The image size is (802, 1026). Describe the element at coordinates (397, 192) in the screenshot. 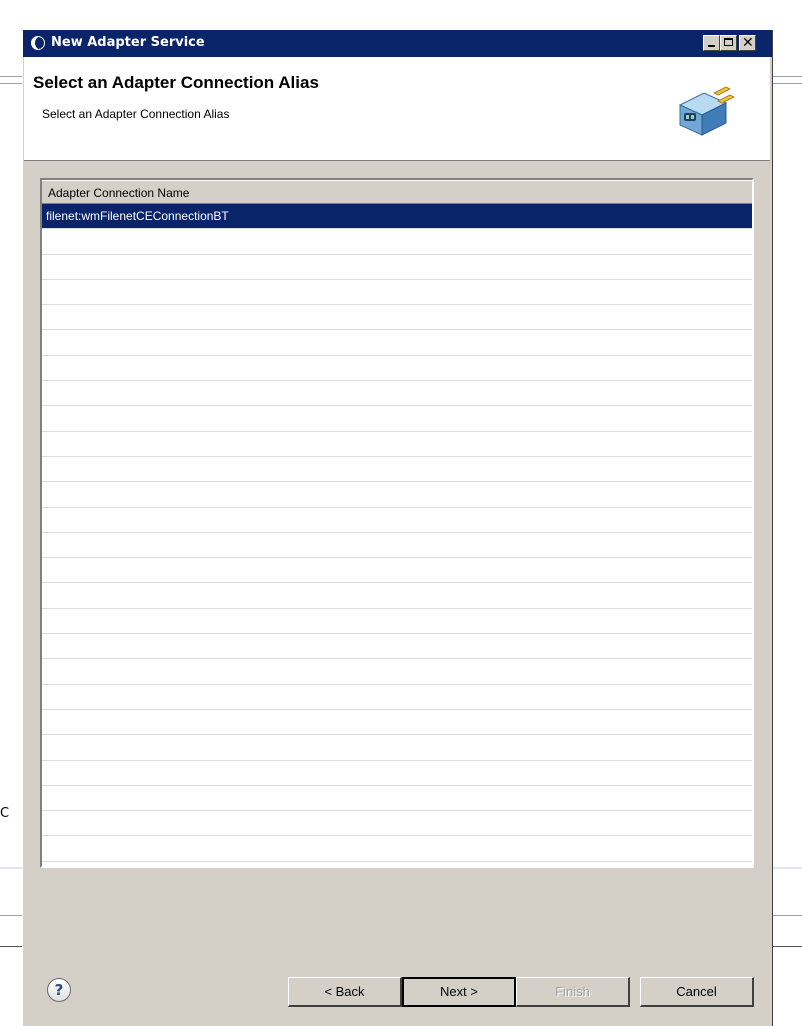

I see `column-header-adapter-connection-name: Adapter Connection Name` at that location.